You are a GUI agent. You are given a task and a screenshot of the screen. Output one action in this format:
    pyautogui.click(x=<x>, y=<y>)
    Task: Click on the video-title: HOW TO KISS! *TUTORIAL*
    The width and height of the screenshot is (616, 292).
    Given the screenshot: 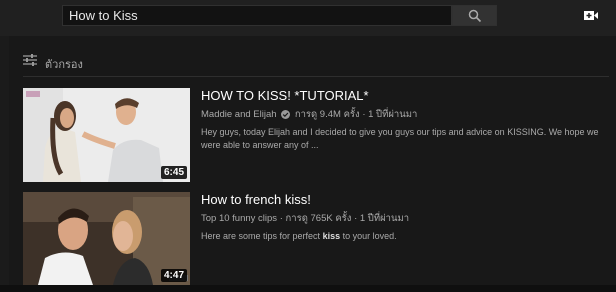 What is the action you would take?
    pyautogui.click(x=285, y=95)
    